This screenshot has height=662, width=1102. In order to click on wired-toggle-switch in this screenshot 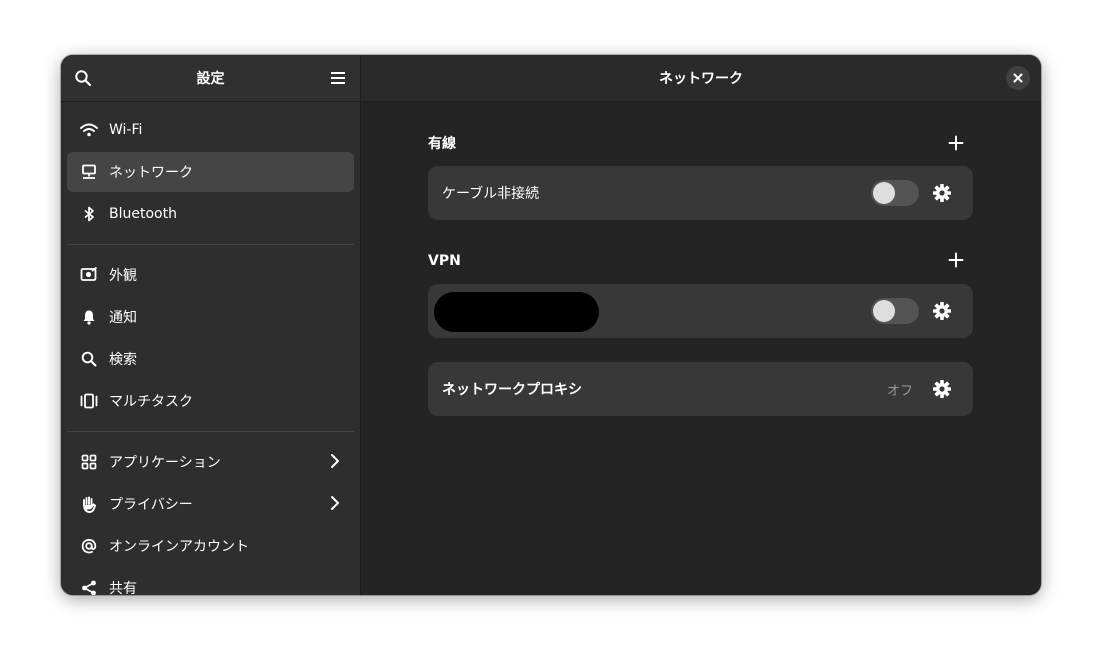, I will do `click(895, 193)`.